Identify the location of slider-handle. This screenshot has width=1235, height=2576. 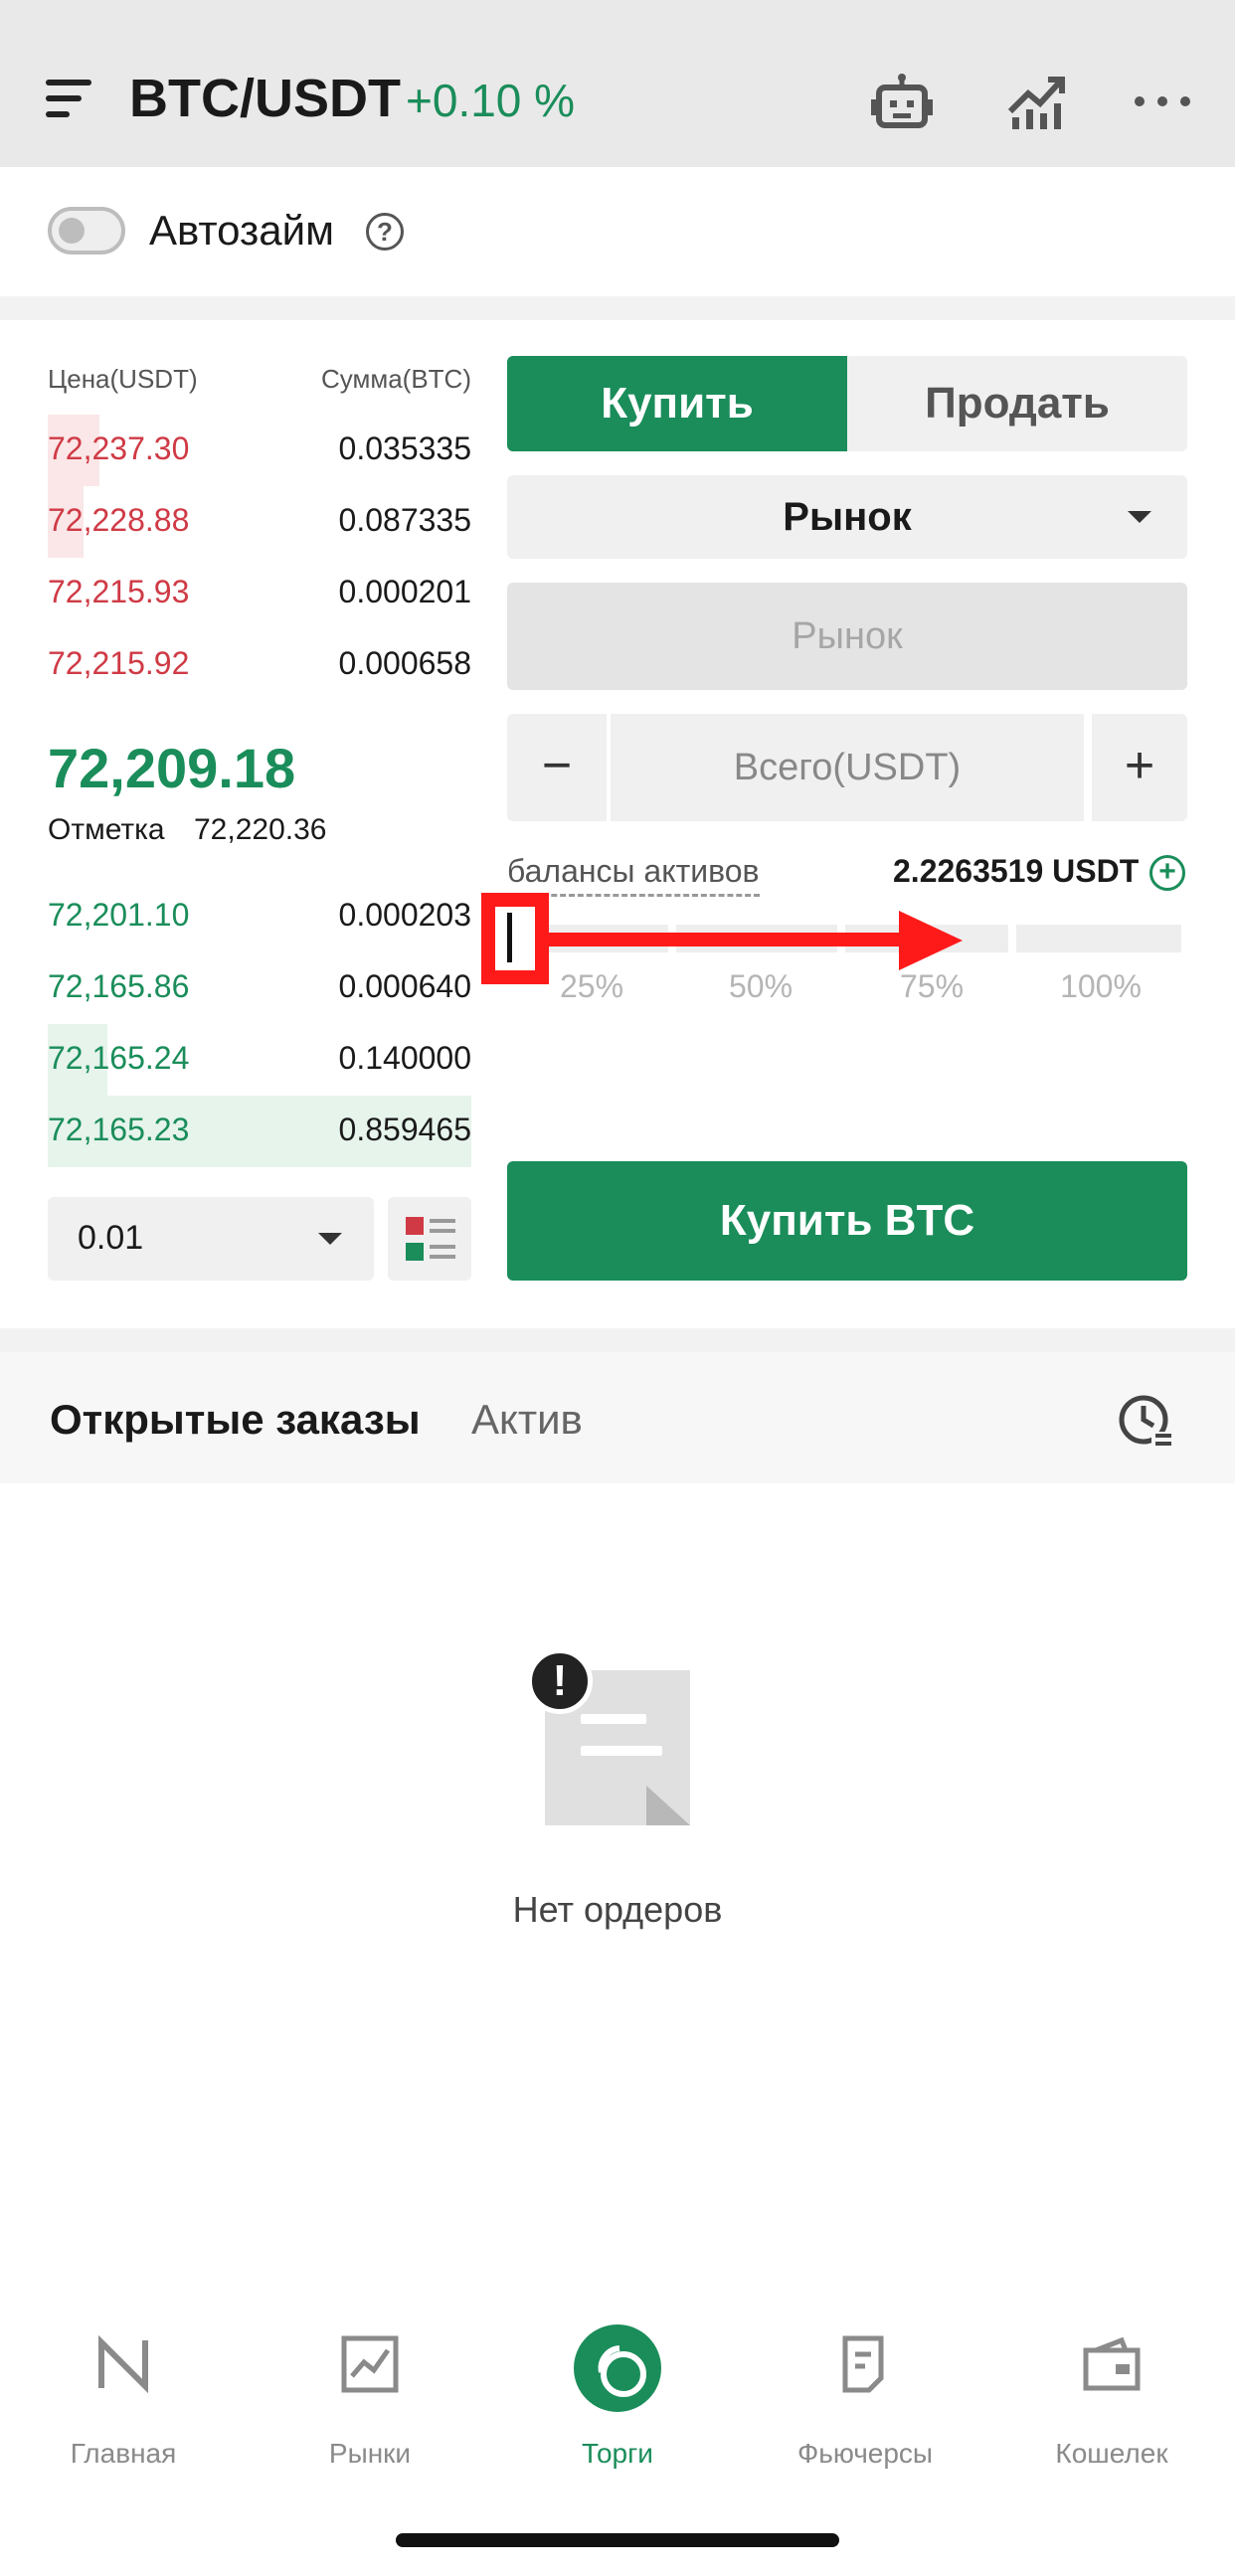
(509, 937).